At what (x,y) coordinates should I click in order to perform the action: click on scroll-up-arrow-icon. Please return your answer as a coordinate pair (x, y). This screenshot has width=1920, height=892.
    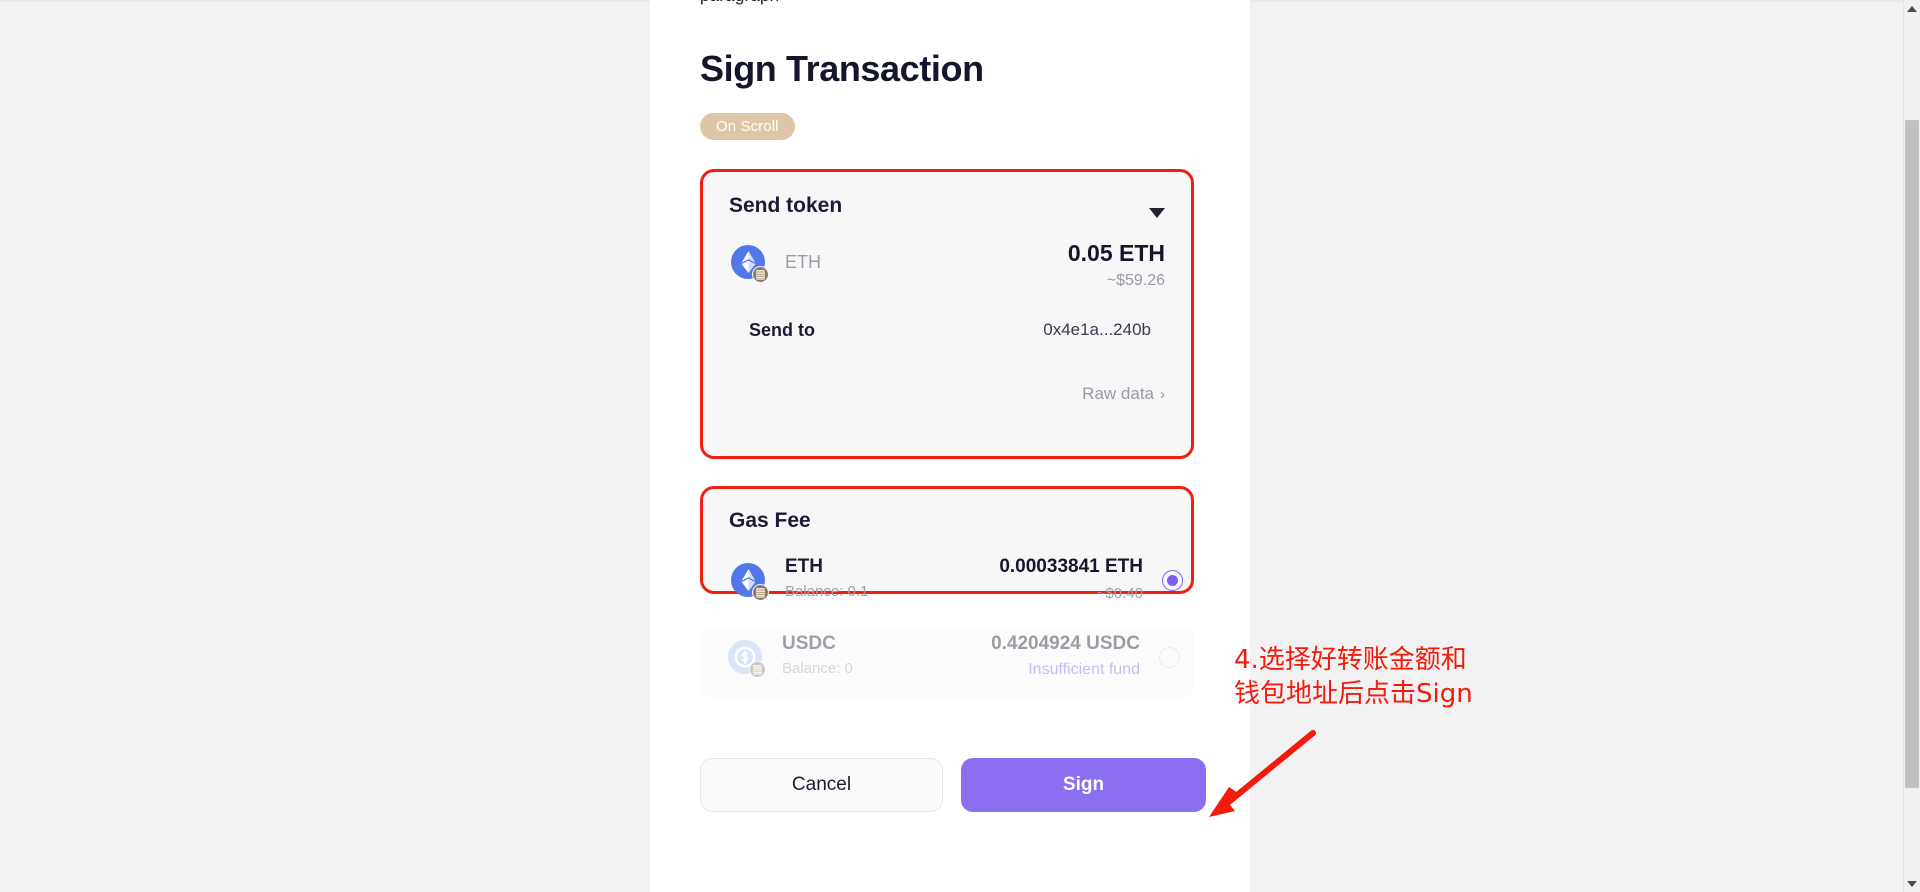
    Looking at the image, I should click on (1912, 8).